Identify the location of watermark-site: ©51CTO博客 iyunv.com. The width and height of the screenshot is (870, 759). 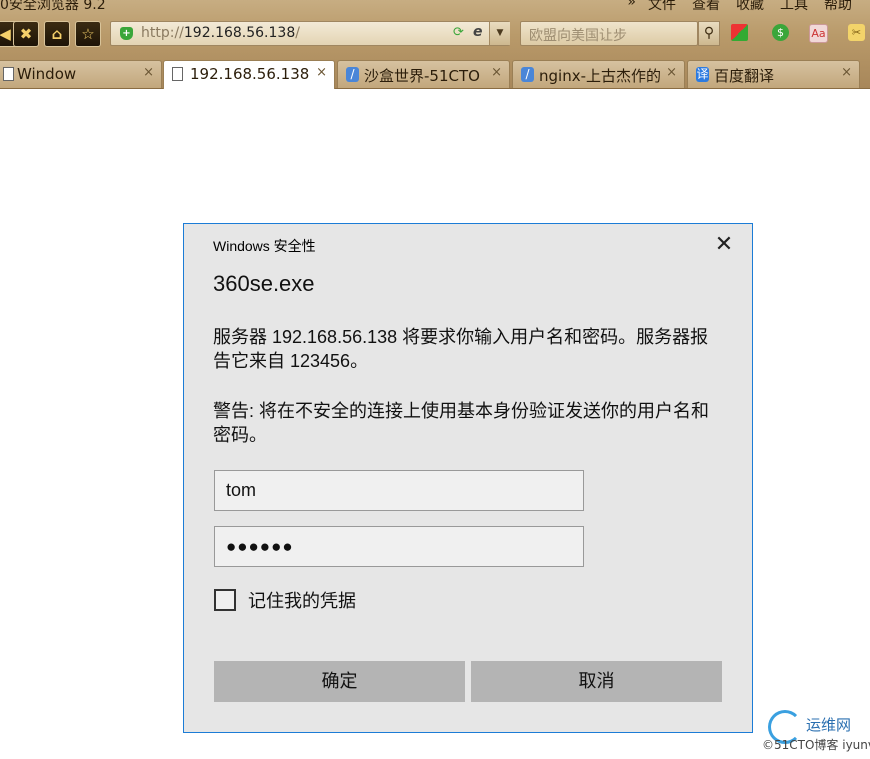
(816, 745).